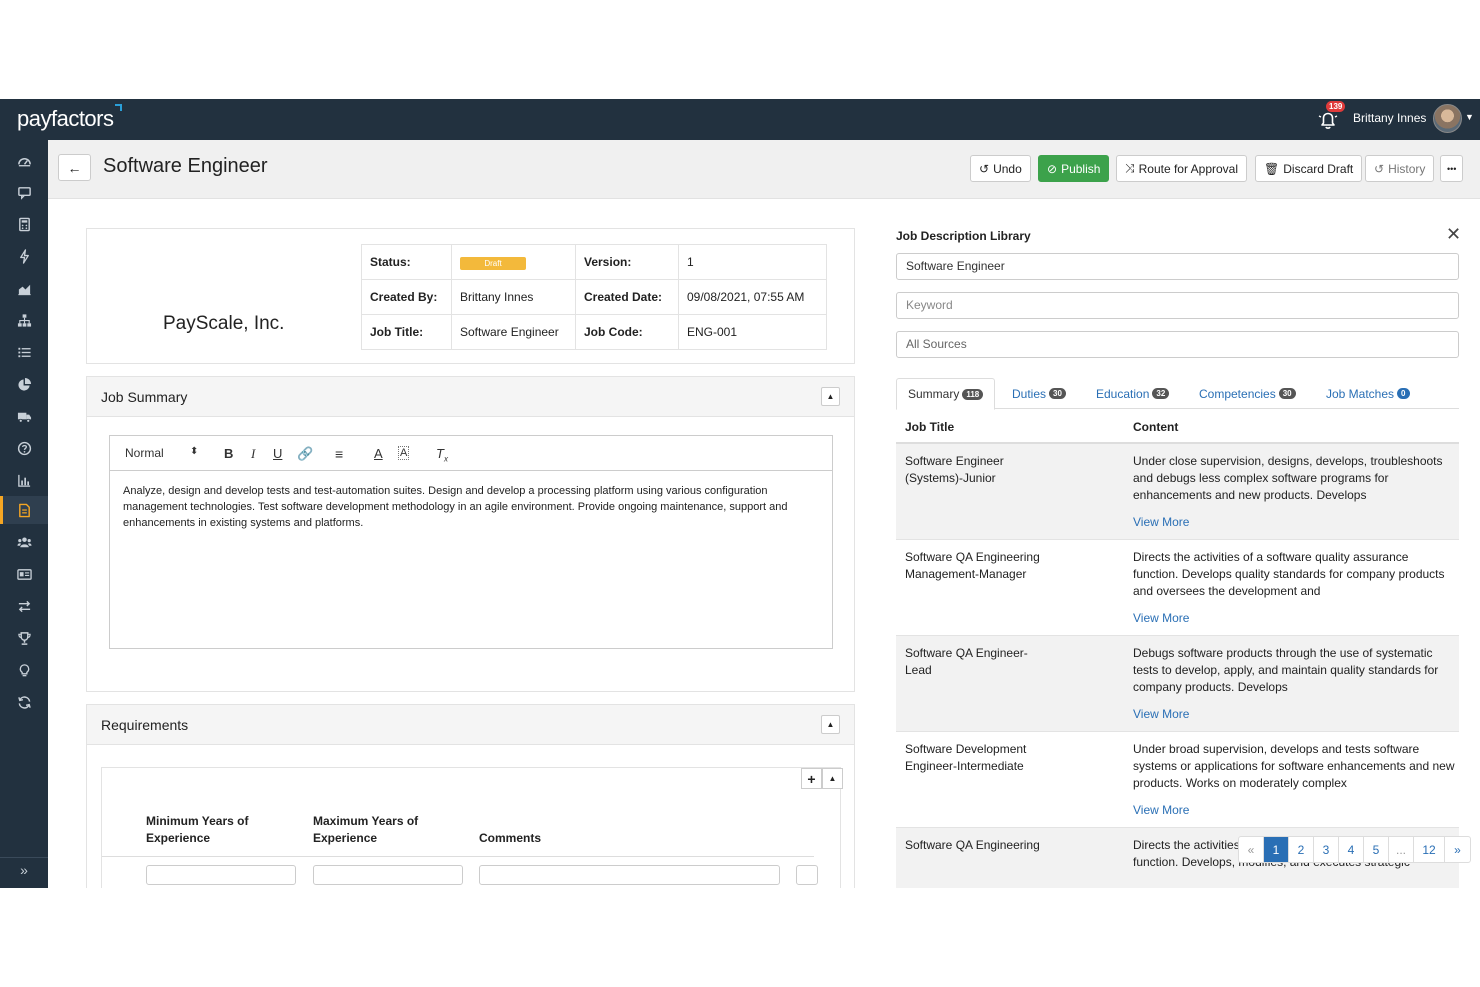 The height and width of the screenshot is (987, 1480). Describe the element at coordinates (144, 453) in the screenshot. I see `format-select: Normal` at that location.